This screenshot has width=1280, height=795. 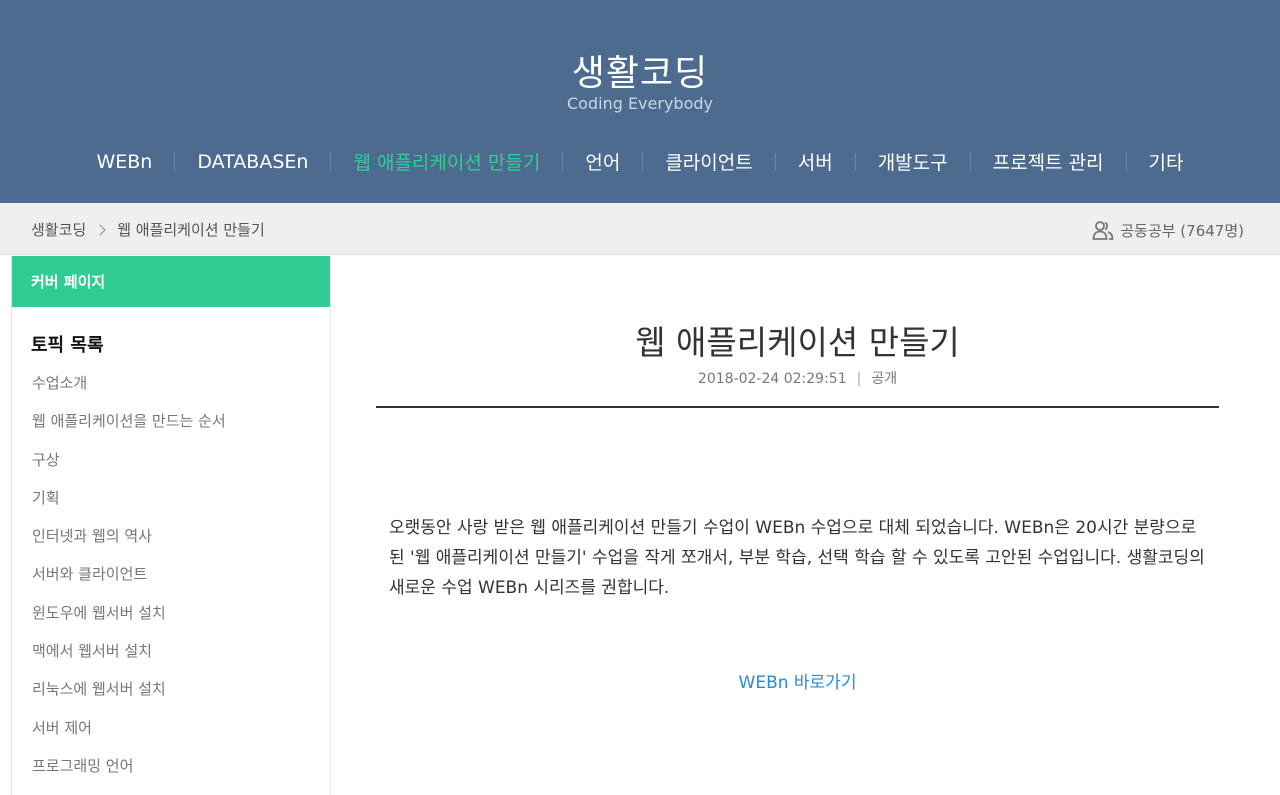 I want to click on toc-item: 구상, so click(x=129, y=468).